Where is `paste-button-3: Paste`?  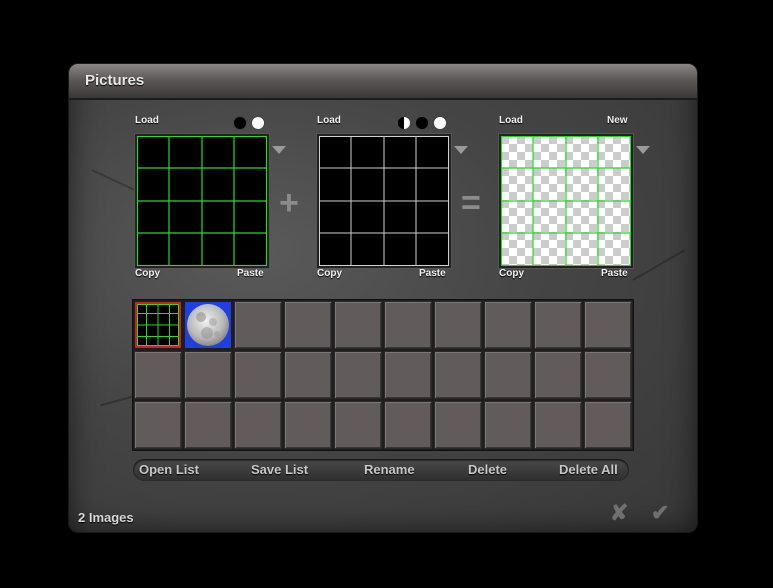
paste-button-3: Paste is located at coordinates (614, 273).